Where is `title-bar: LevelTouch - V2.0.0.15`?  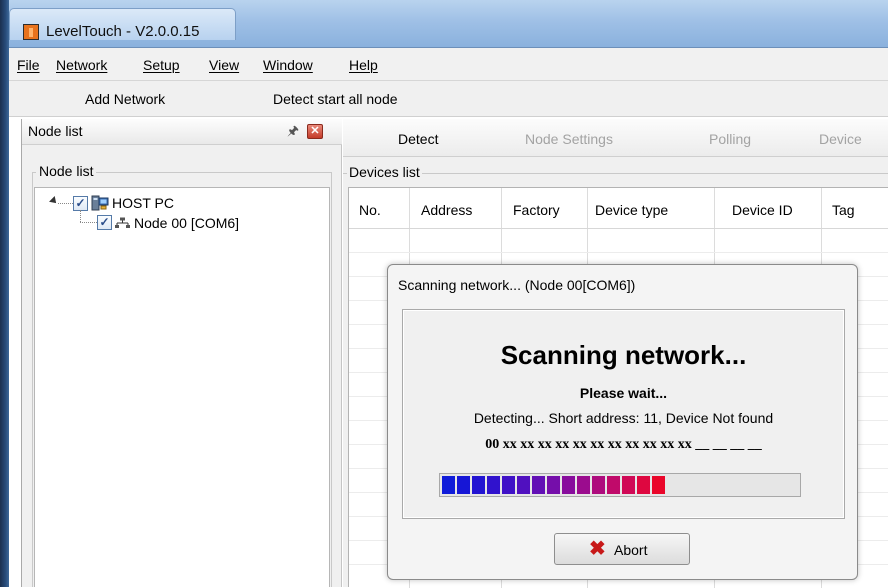 title-bar: LevelTouch - V2.0.0.15 is located at coordinates (448, 24).